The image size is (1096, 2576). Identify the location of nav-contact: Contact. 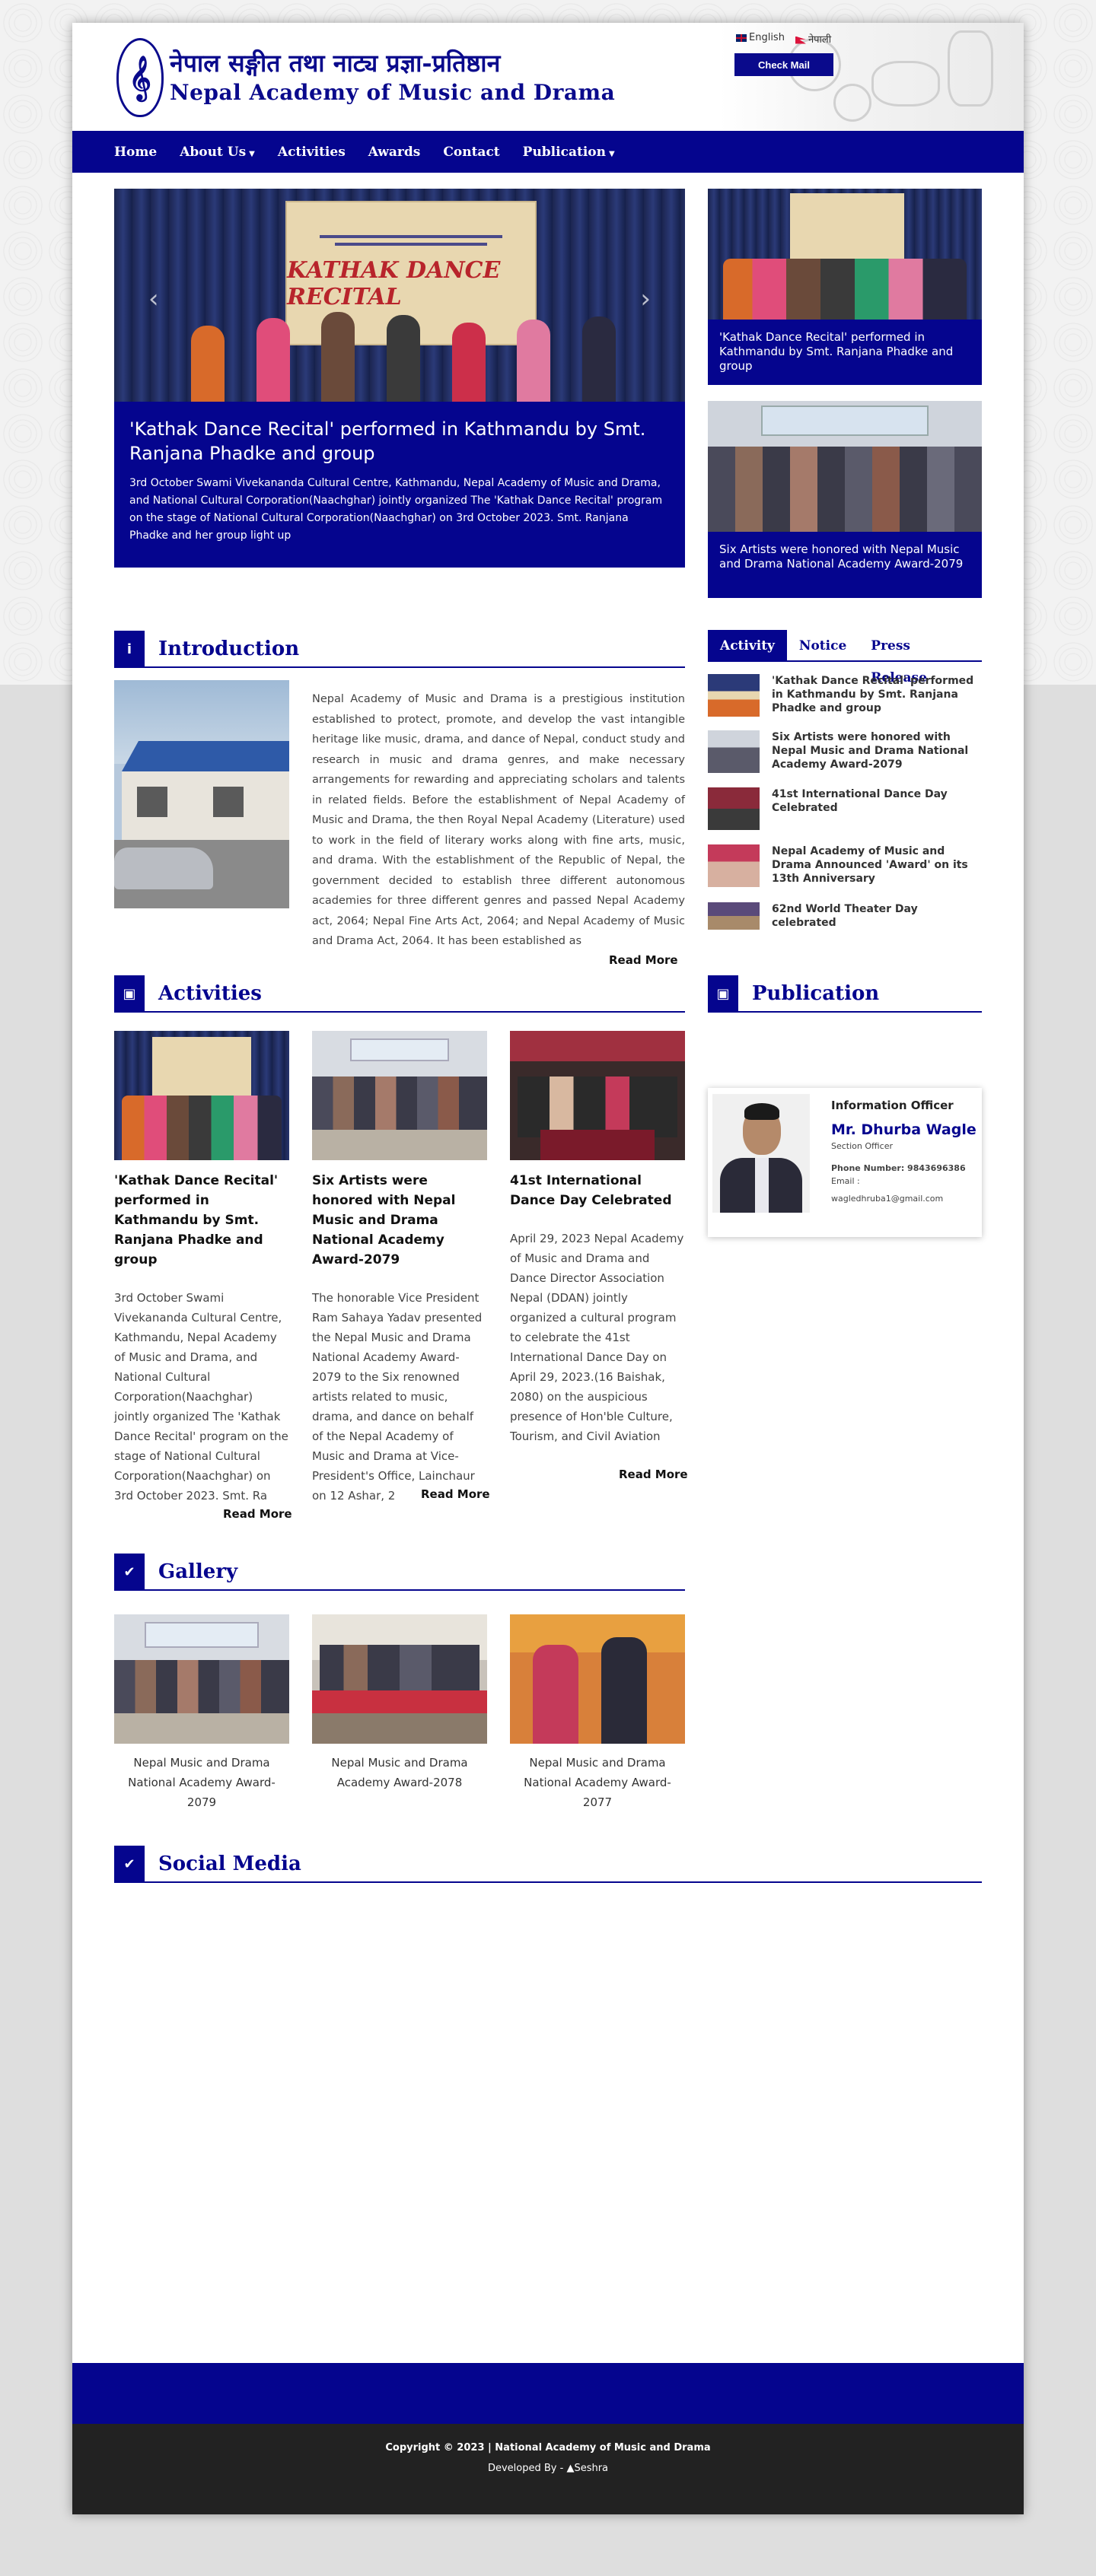
(471, 152).